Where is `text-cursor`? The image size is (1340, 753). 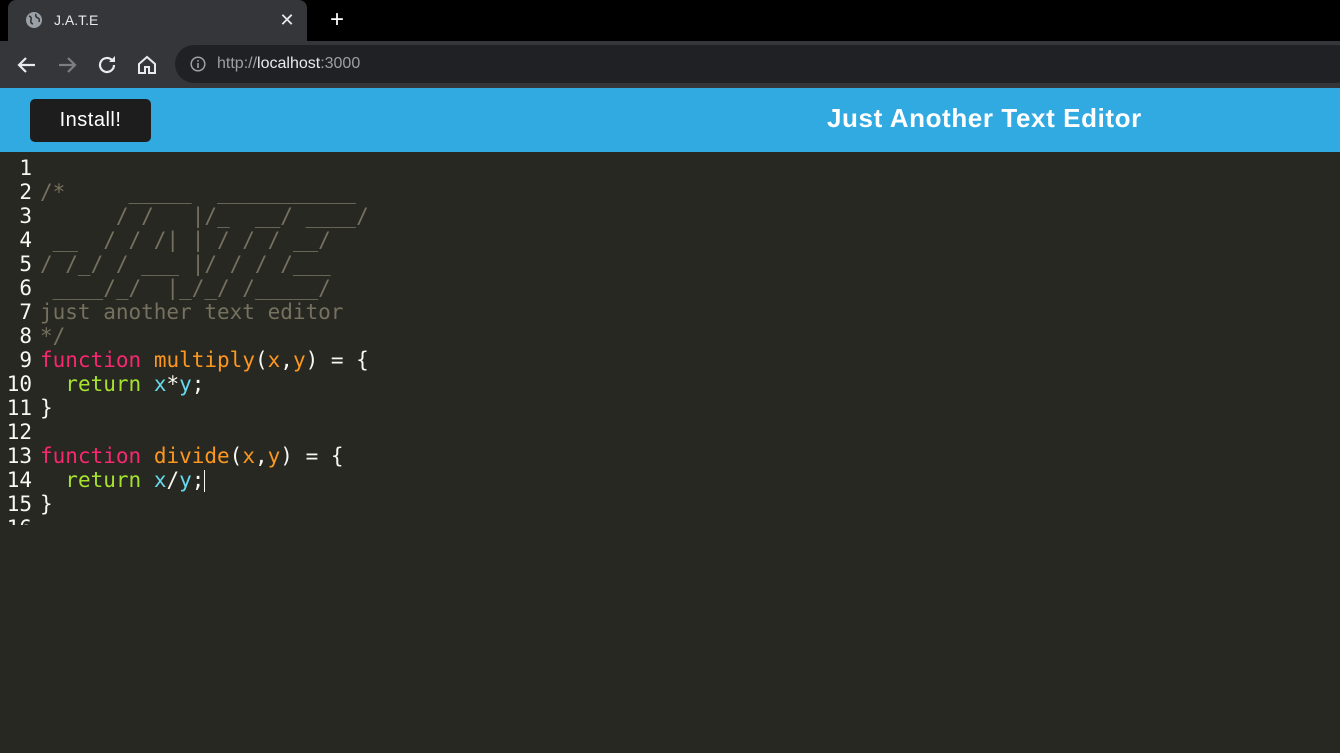 text-cursor is located at coordinates (205, 481).